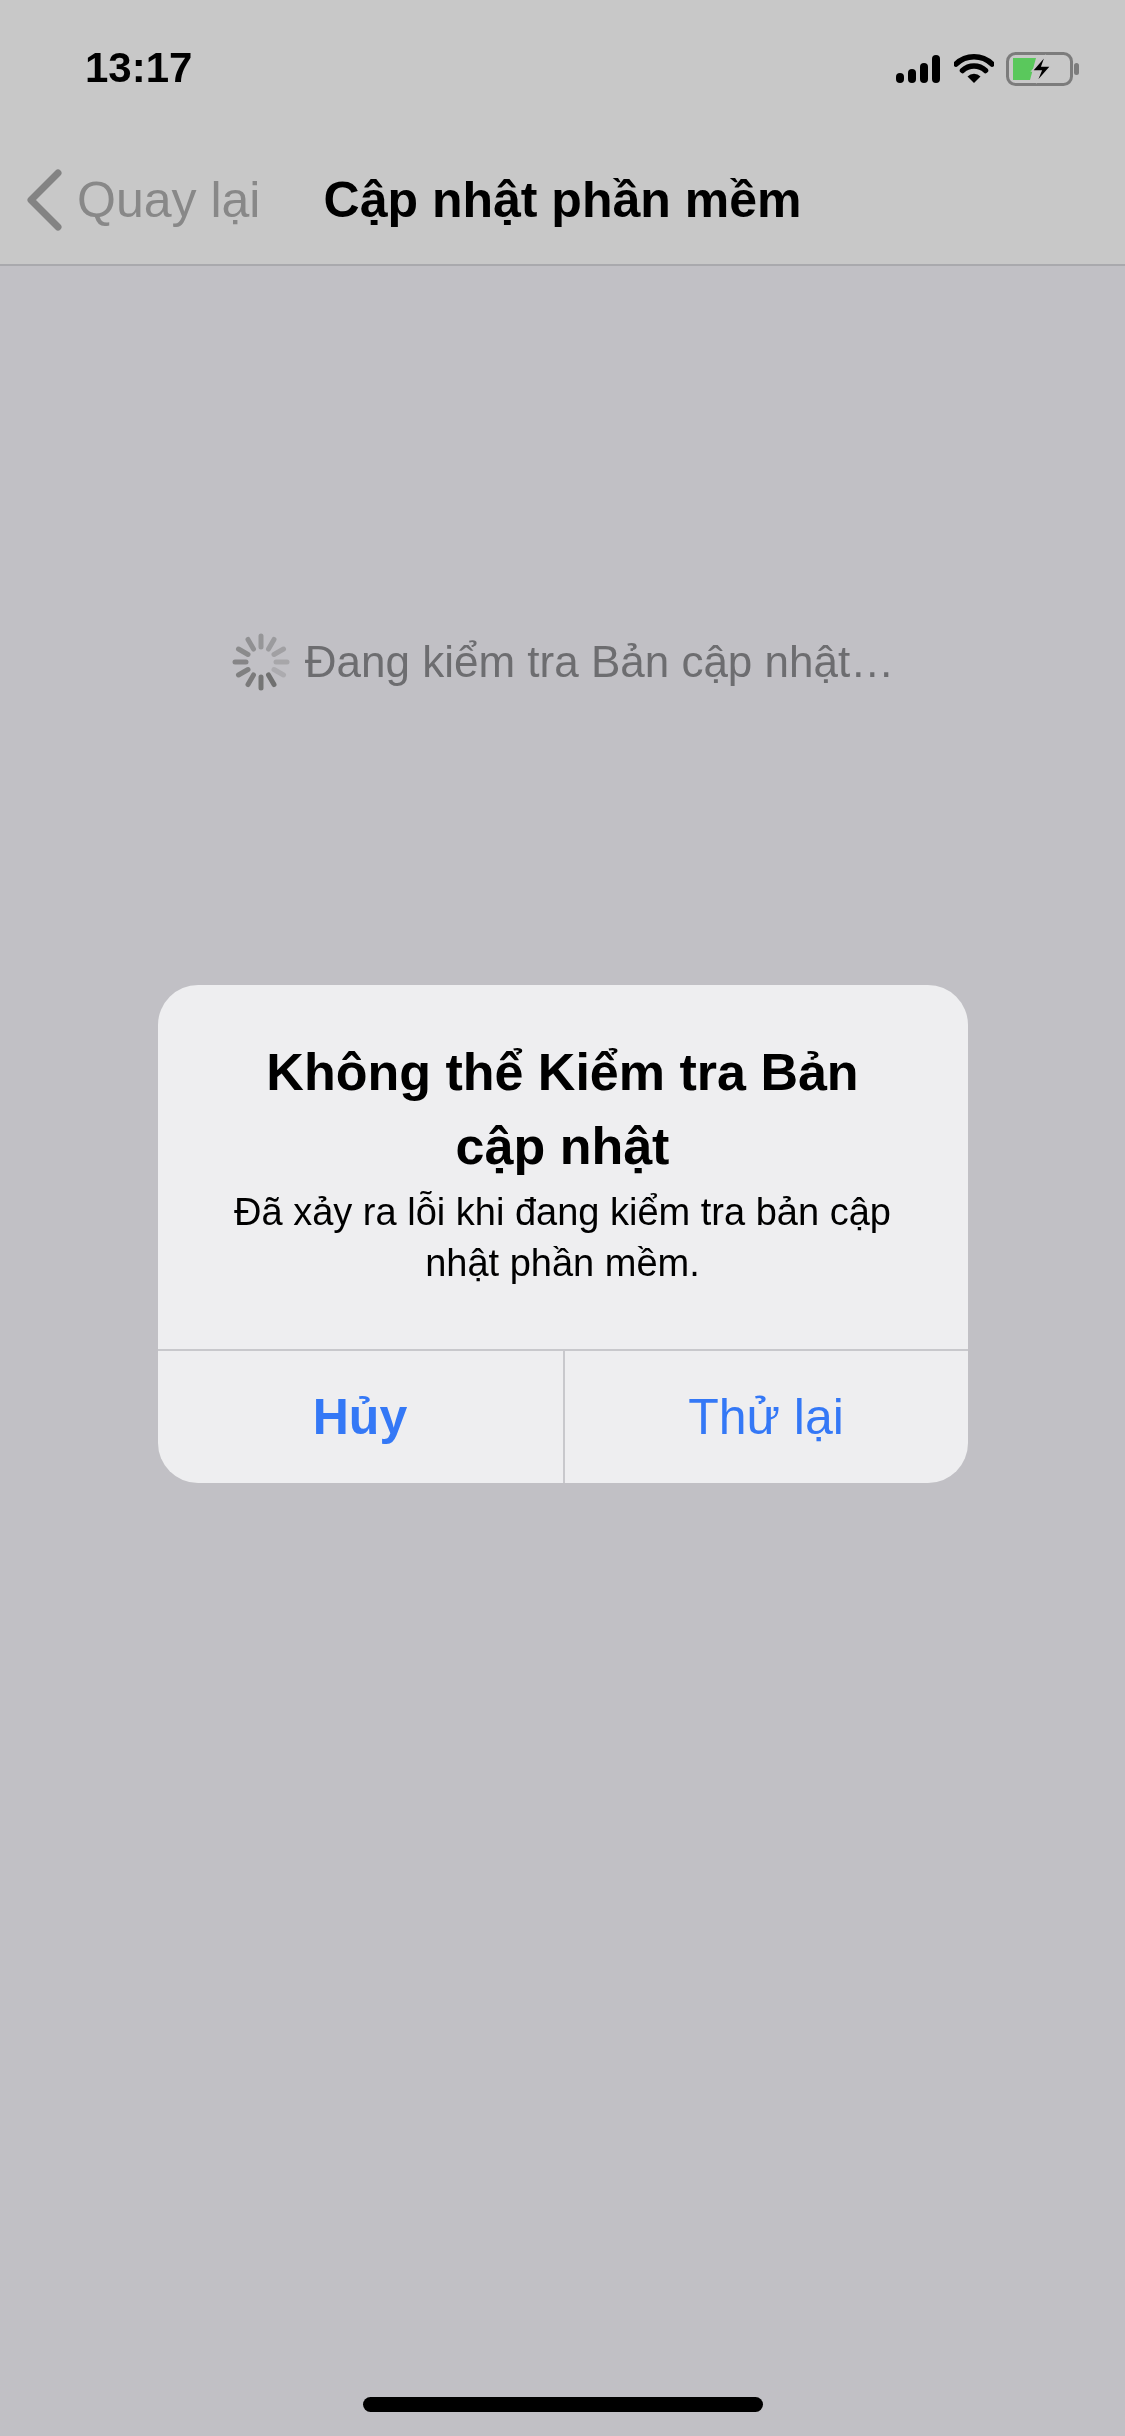  What do you see at coordinates (1043, 69) in the screenshot?
I see `battery-icon` at bounding box center [1043, 69].